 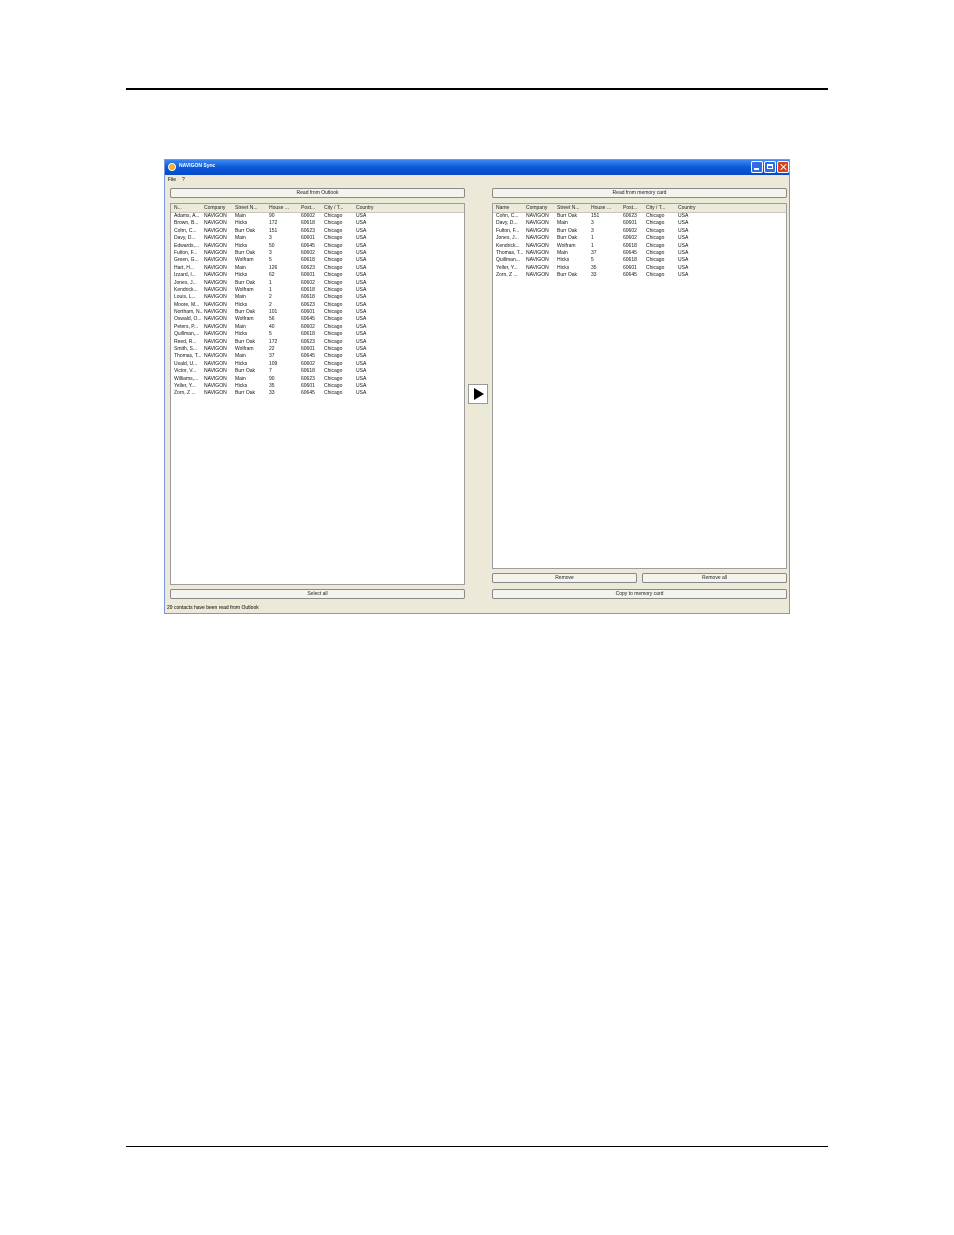 I want to click on remove-button: Remove, so click(x=564, y=578).